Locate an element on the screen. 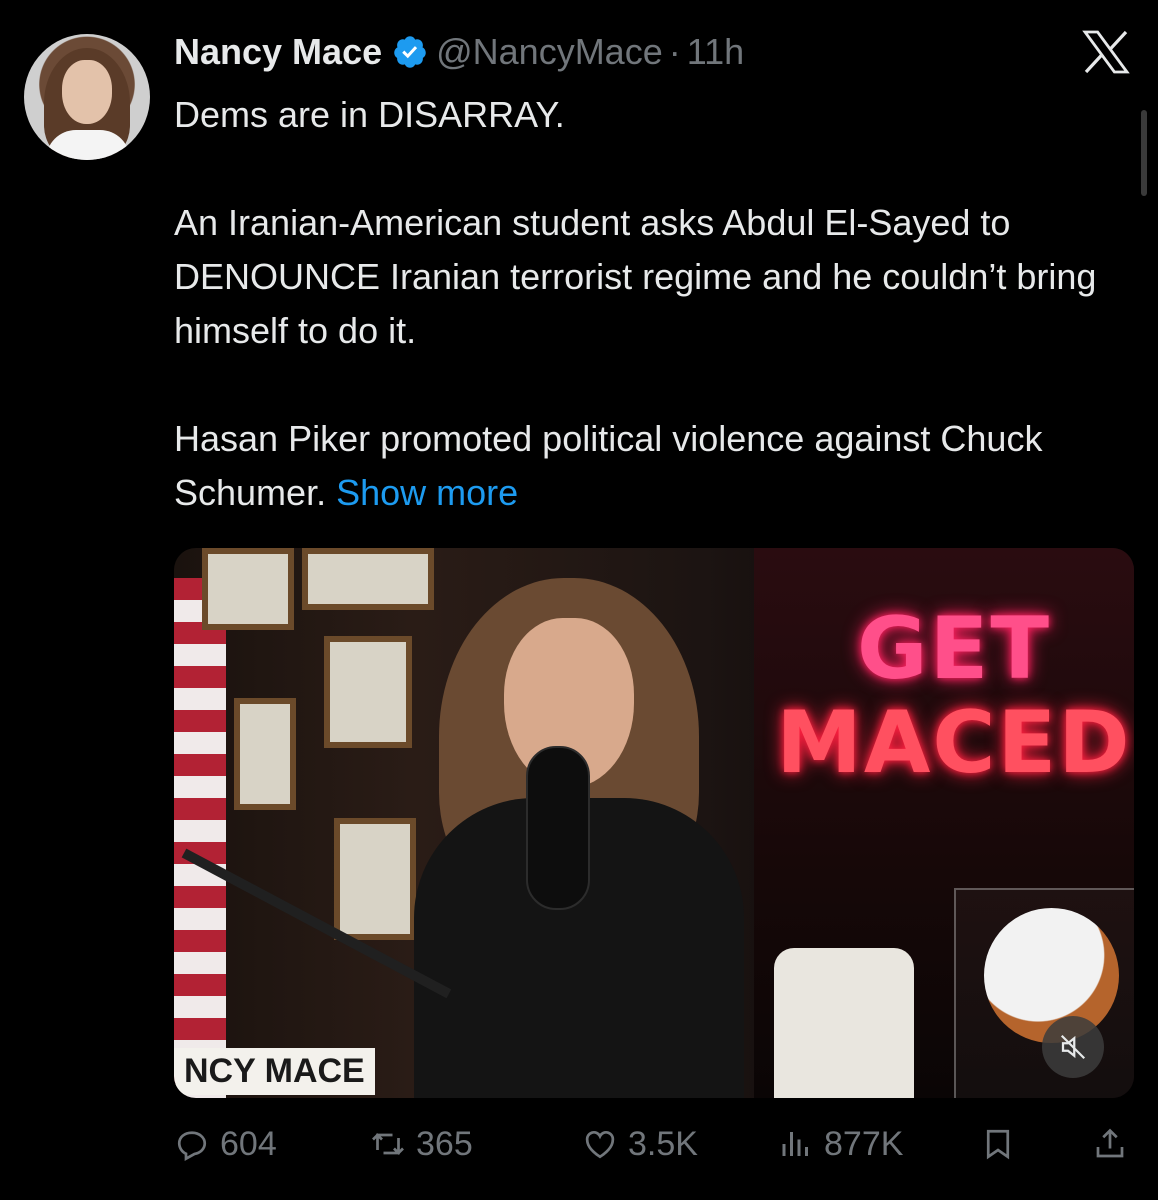  analytics-icon is located at coordinates (795, 1144).